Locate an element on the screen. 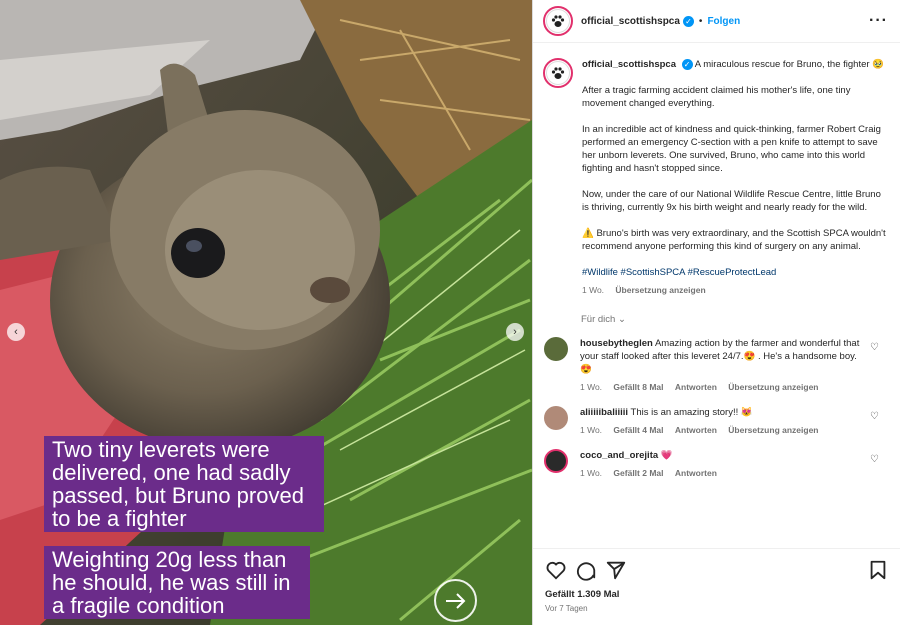 This screenshot has height=625, width=900. action-bar is located at coordinates (717, 570).